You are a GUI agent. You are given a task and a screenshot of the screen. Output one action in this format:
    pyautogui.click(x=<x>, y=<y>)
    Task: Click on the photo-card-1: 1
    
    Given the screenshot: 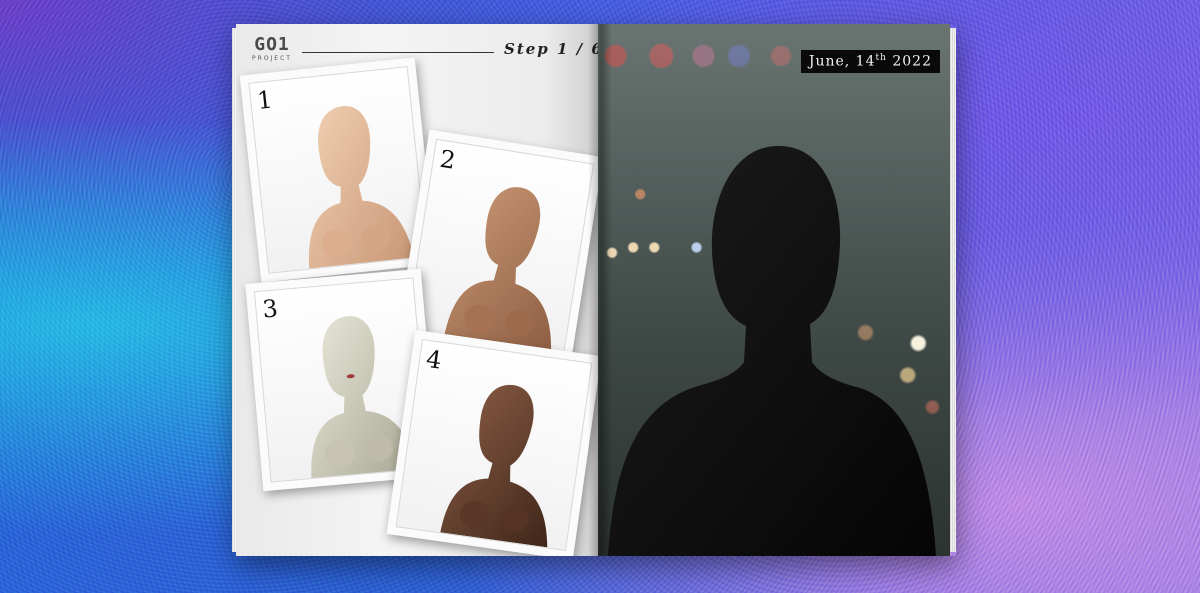 What is the action you would take?
    pyautogui.click(x=338, y=170)
    